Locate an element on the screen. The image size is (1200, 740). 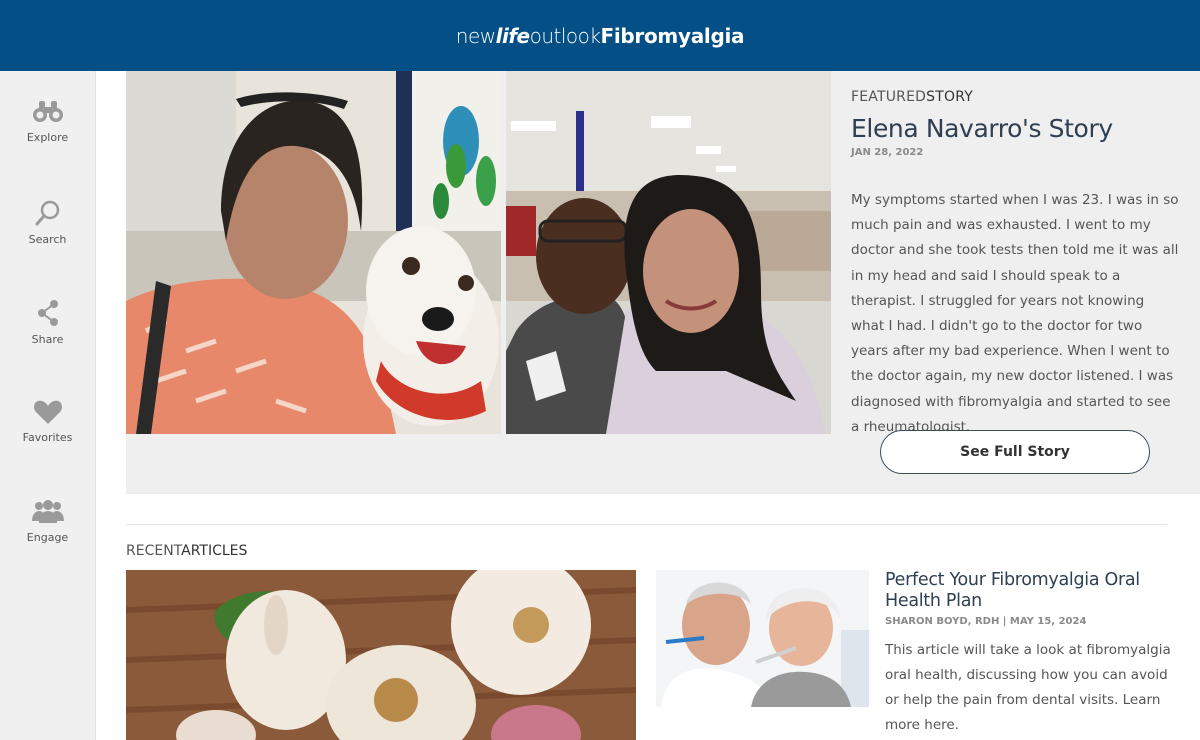
sidebar-item-label: Search is located at coordinates (47, 239).